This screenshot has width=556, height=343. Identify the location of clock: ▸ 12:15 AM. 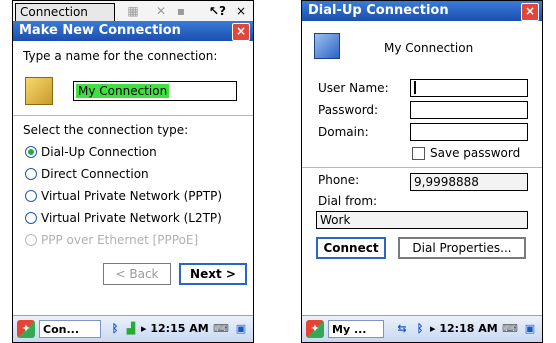
(175, 329).